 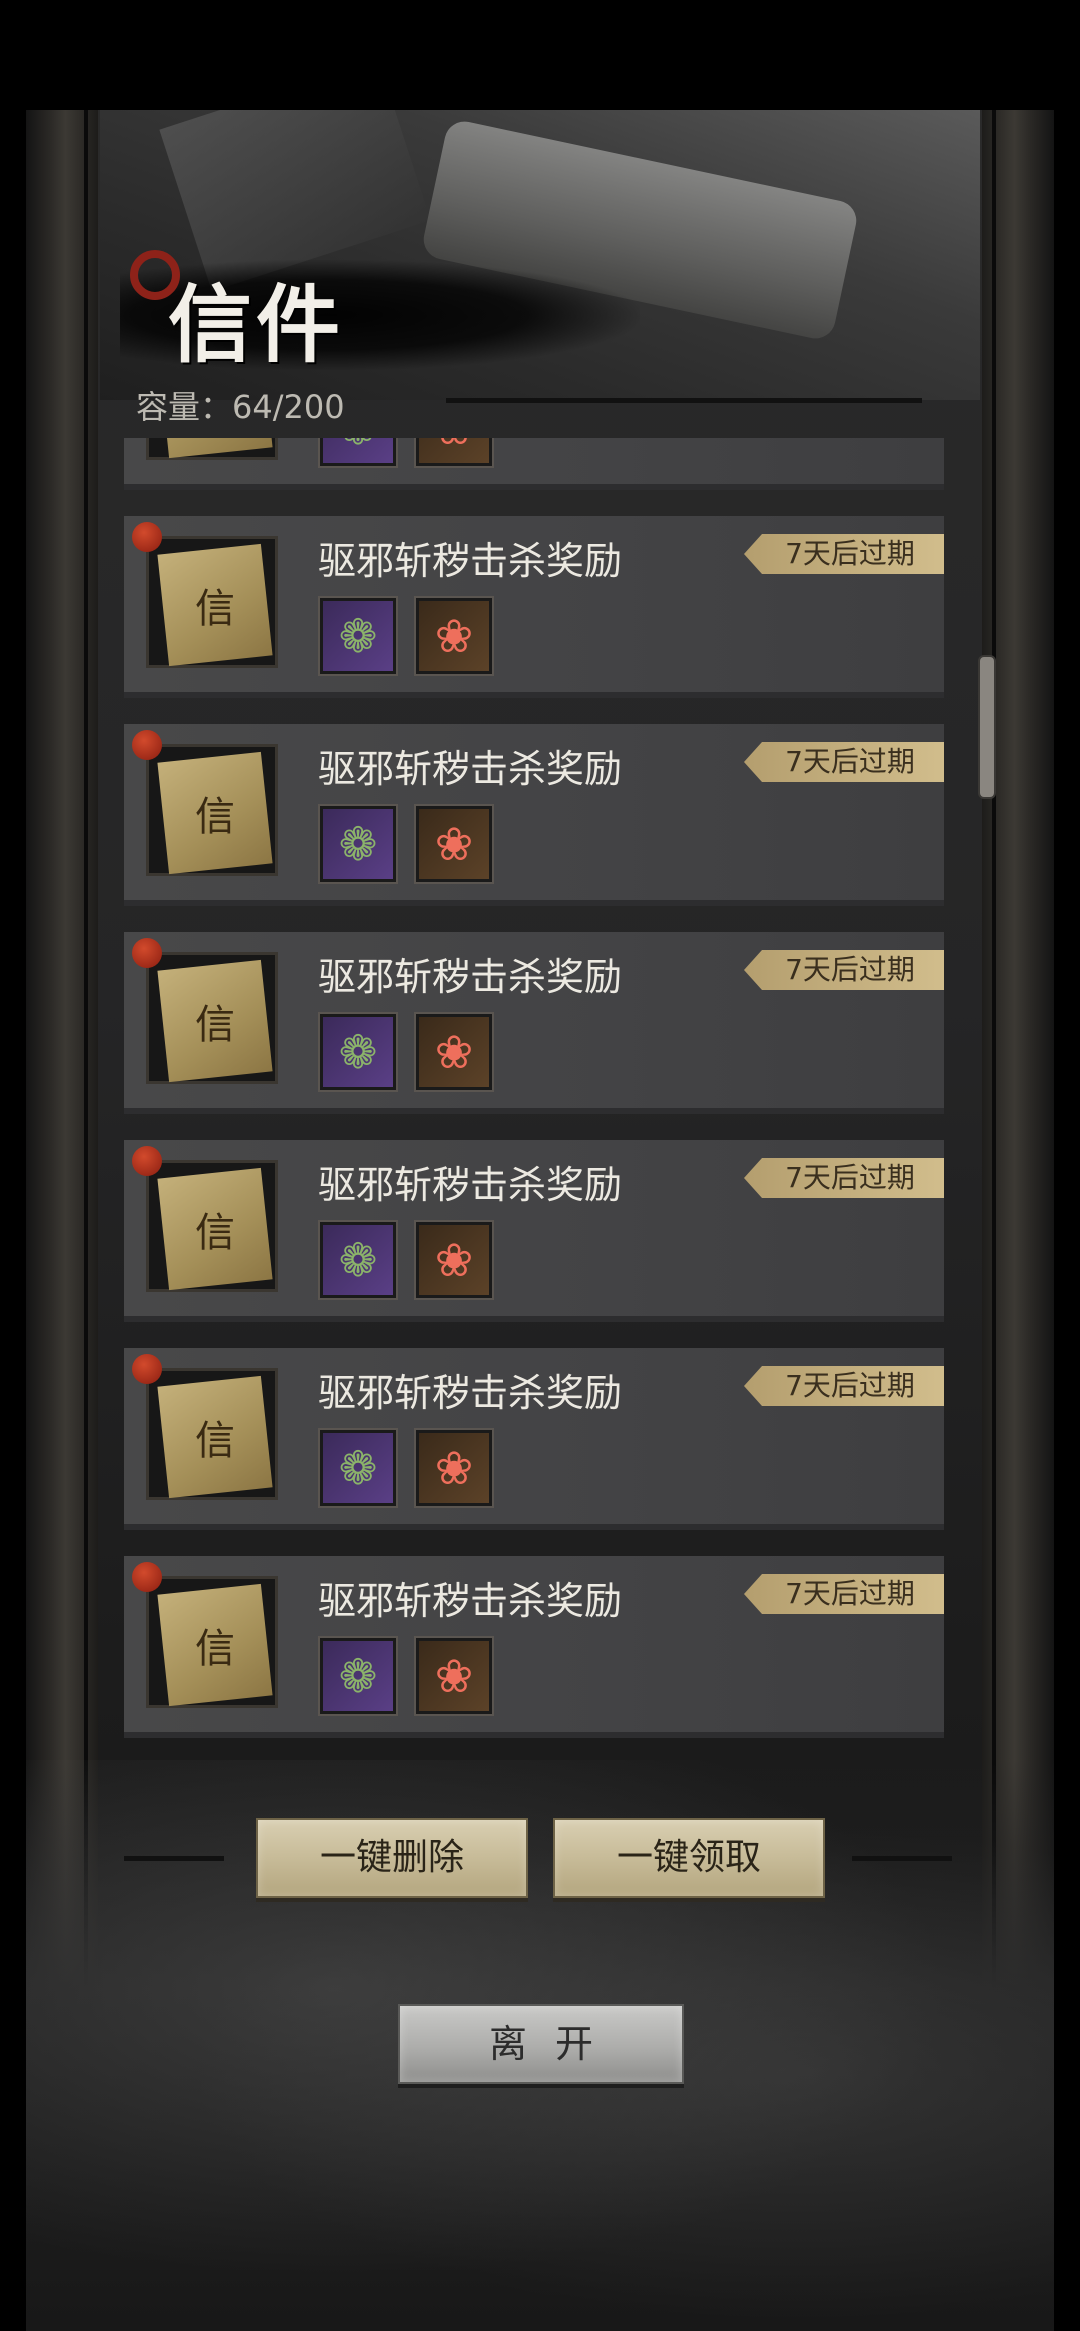 What do you see at coordinates (184, 407) in the screenshot?
I see `capacity-label: 容量：` at bounding box center [184, 407].